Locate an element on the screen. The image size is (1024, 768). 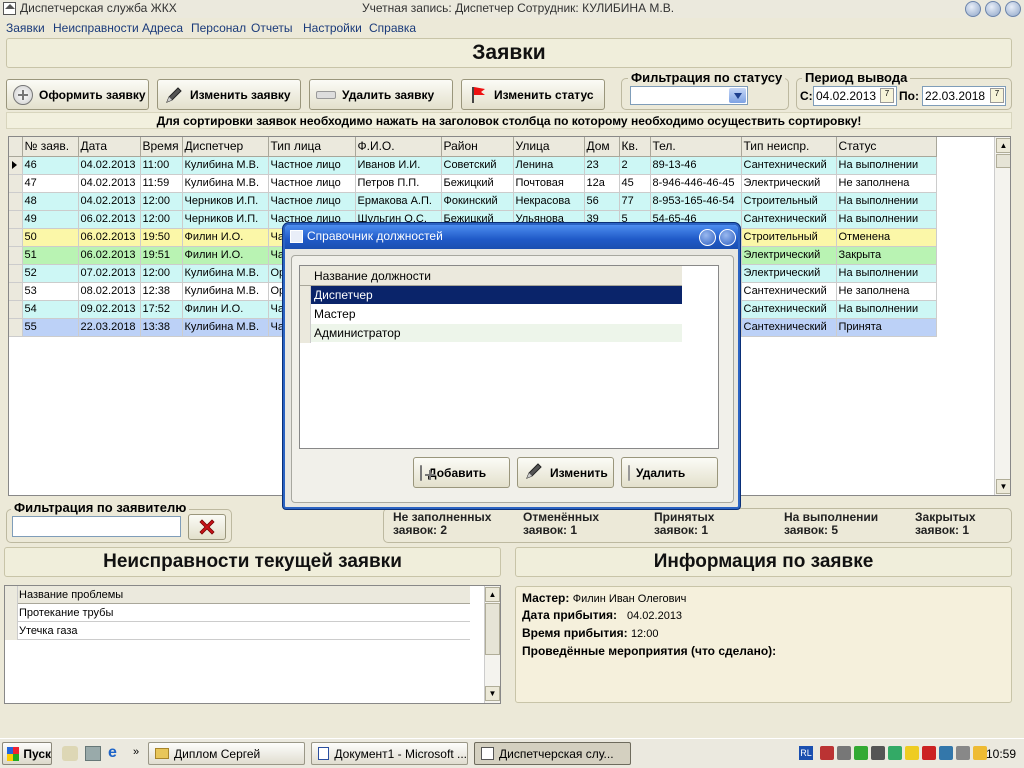
col-phone-cell: 89-13-46 is located at coordinates (696, 165).